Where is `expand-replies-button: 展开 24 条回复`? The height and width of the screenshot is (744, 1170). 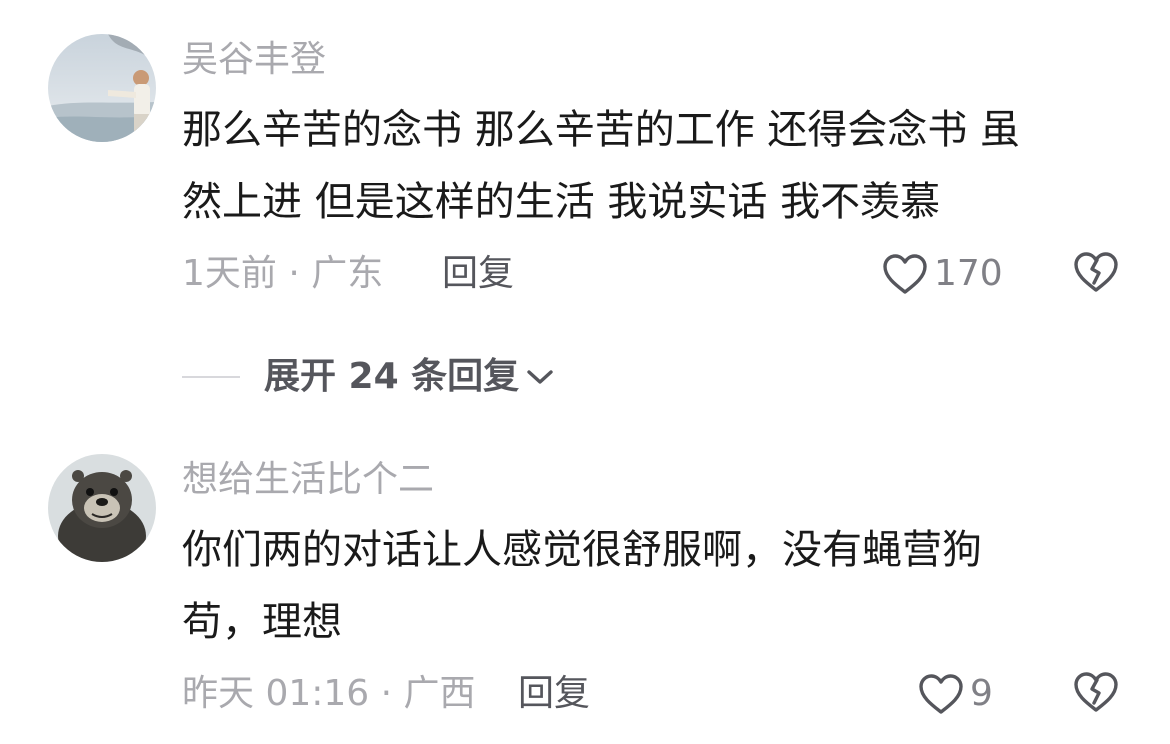 expand-replies-button: 展开 24 条回复 is located at coordinates (368, 377).